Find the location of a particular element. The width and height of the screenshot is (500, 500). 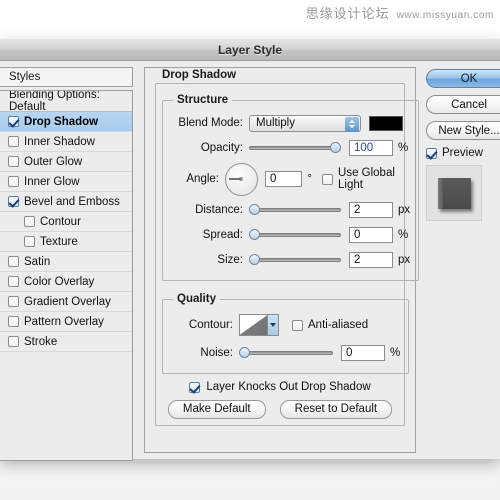

checkbox-icon-layer-knocks-out is located at coordinates (195, 387).